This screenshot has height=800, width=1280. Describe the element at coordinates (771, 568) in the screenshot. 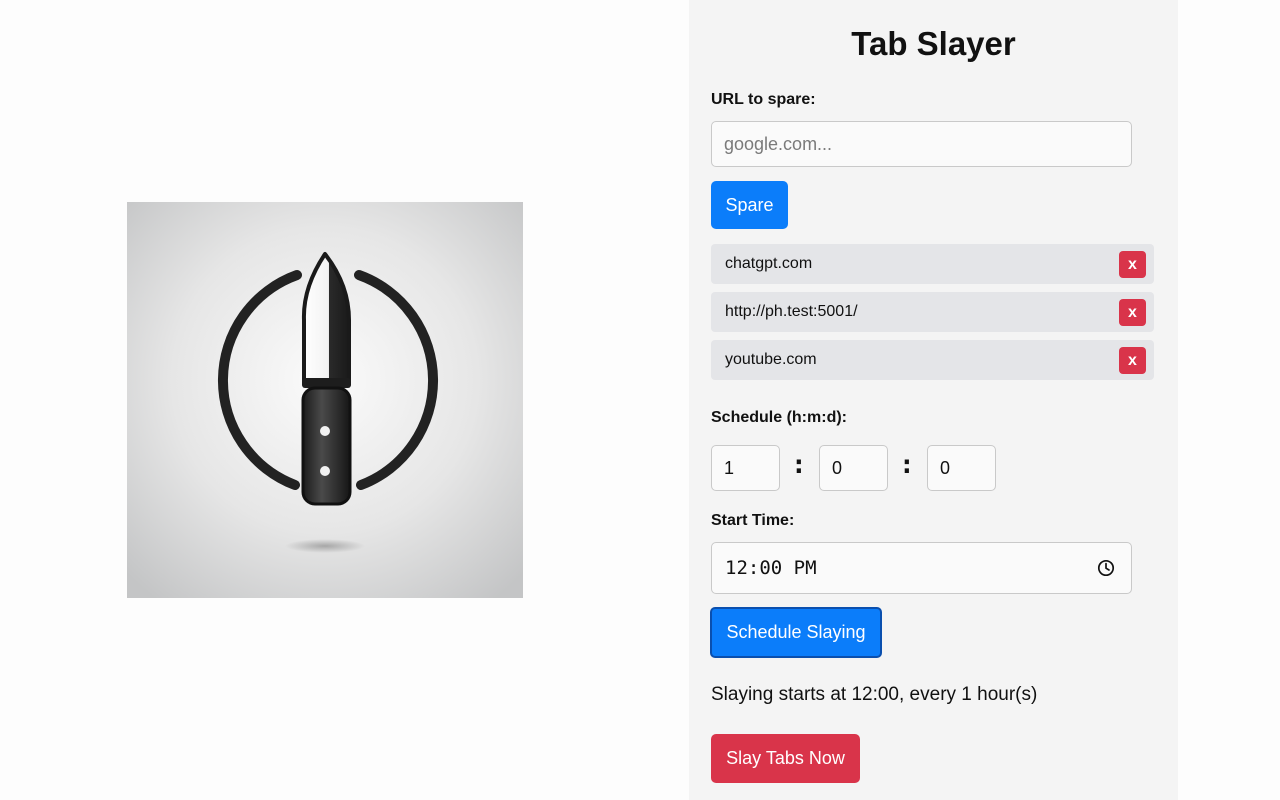

I see `start-time-value: 12:00 PM` at that location.